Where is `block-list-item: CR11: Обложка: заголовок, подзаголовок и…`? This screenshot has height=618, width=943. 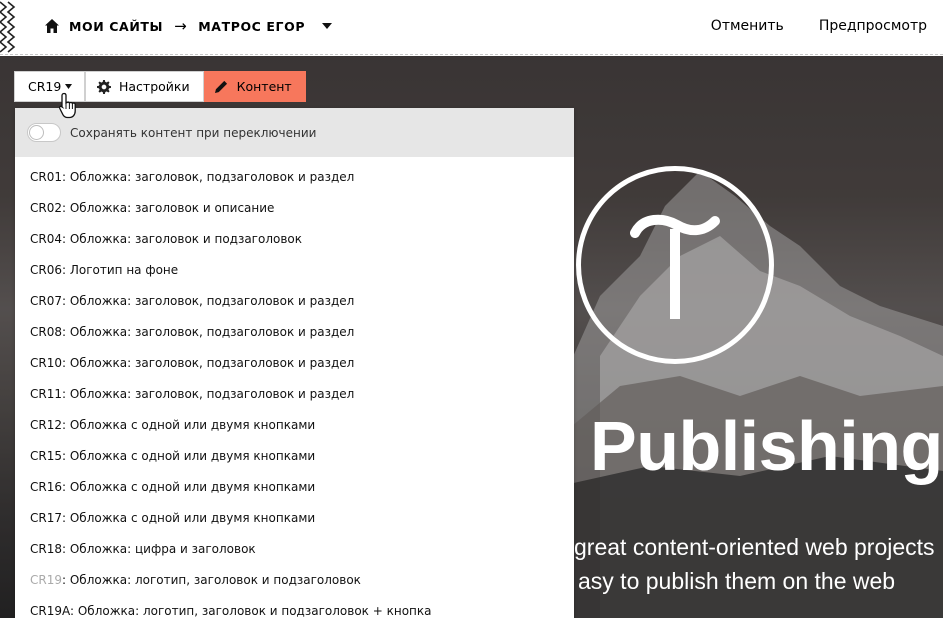
block-list-item: CR11: Обложка: заголовок, подзаголовок и… is located at coordinates (294, 398).